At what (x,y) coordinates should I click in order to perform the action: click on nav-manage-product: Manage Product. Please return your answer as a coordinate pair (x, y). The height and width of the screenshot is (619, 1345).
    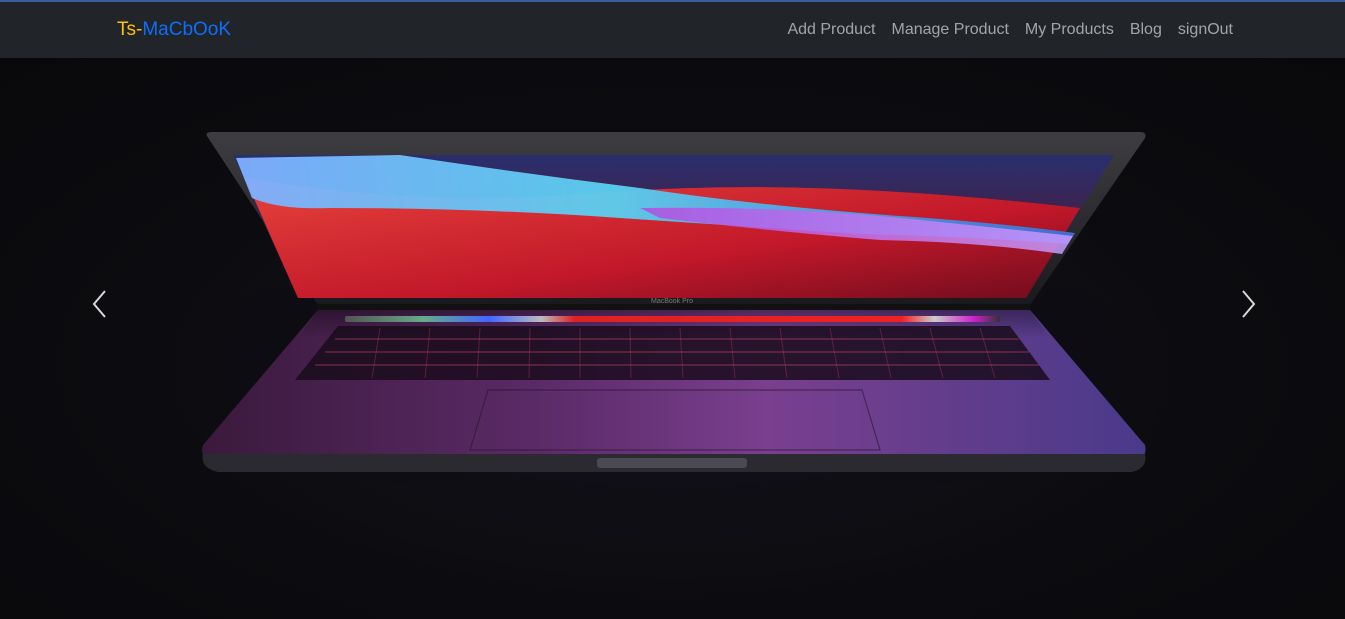
    Looking at the image, I should click on (950, 30).